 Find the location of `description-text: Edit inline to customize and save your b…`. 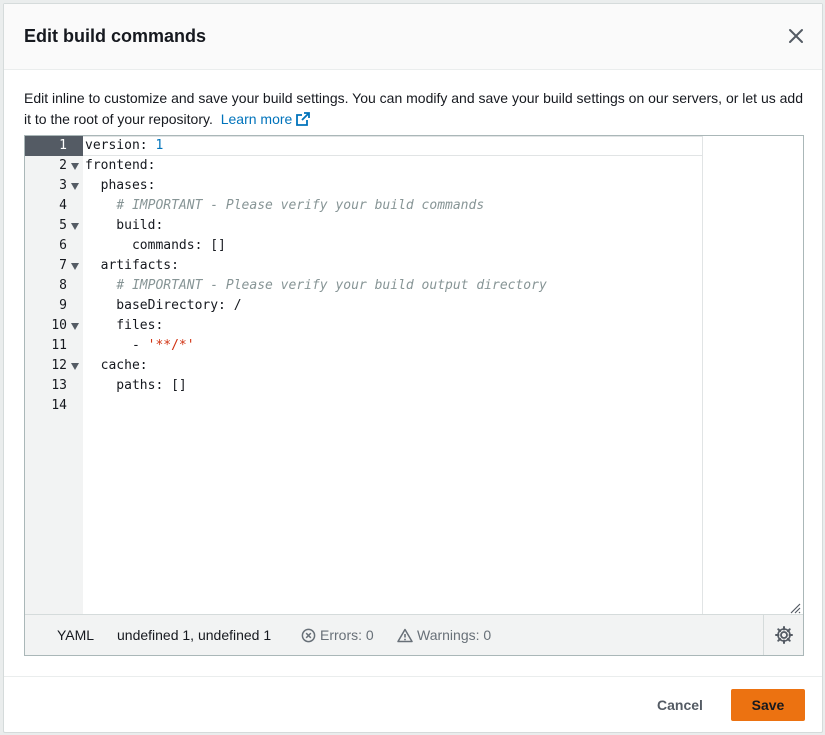

description-text: Edit inline to customize and save your b… is located at coordinates (413, 108).